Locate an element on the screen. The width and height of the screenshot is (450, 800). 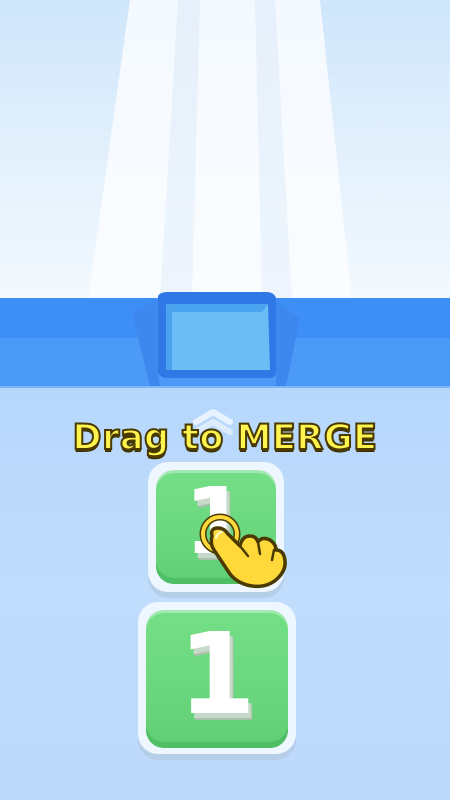
wall-top is located at coordinates (225, 318).